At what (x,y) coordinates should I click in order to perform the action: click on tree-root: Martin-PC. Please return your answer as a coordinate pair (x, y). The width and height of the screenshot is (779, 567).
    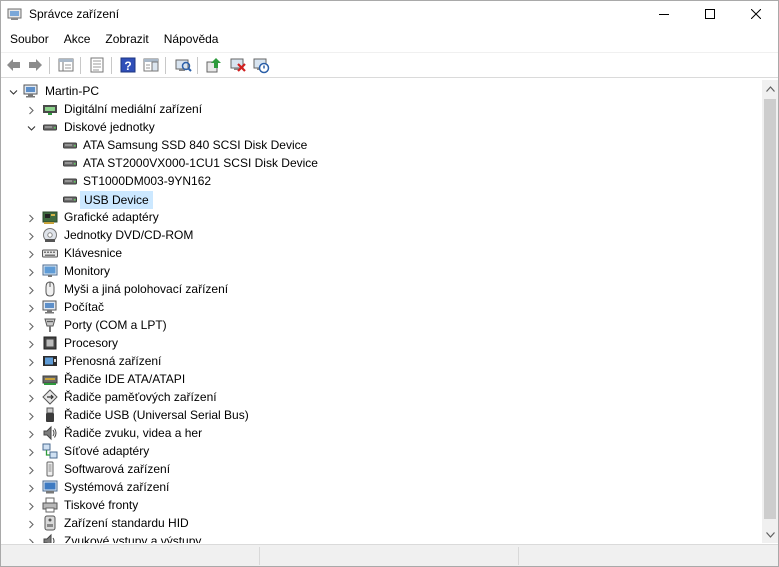
    Looking at the image, I should click on (381, 91).